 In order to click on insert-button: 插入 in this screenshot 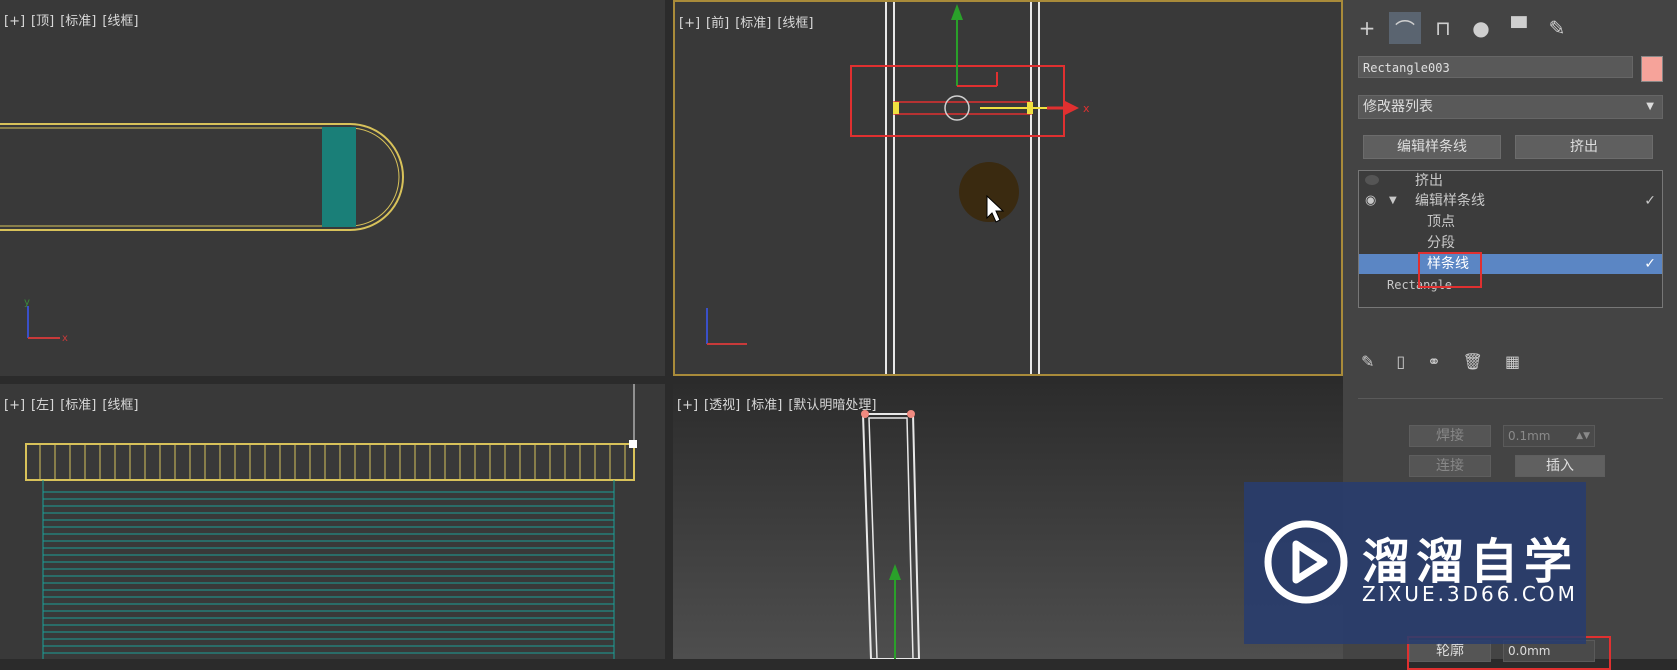, I will do `click(1560, 466)`.